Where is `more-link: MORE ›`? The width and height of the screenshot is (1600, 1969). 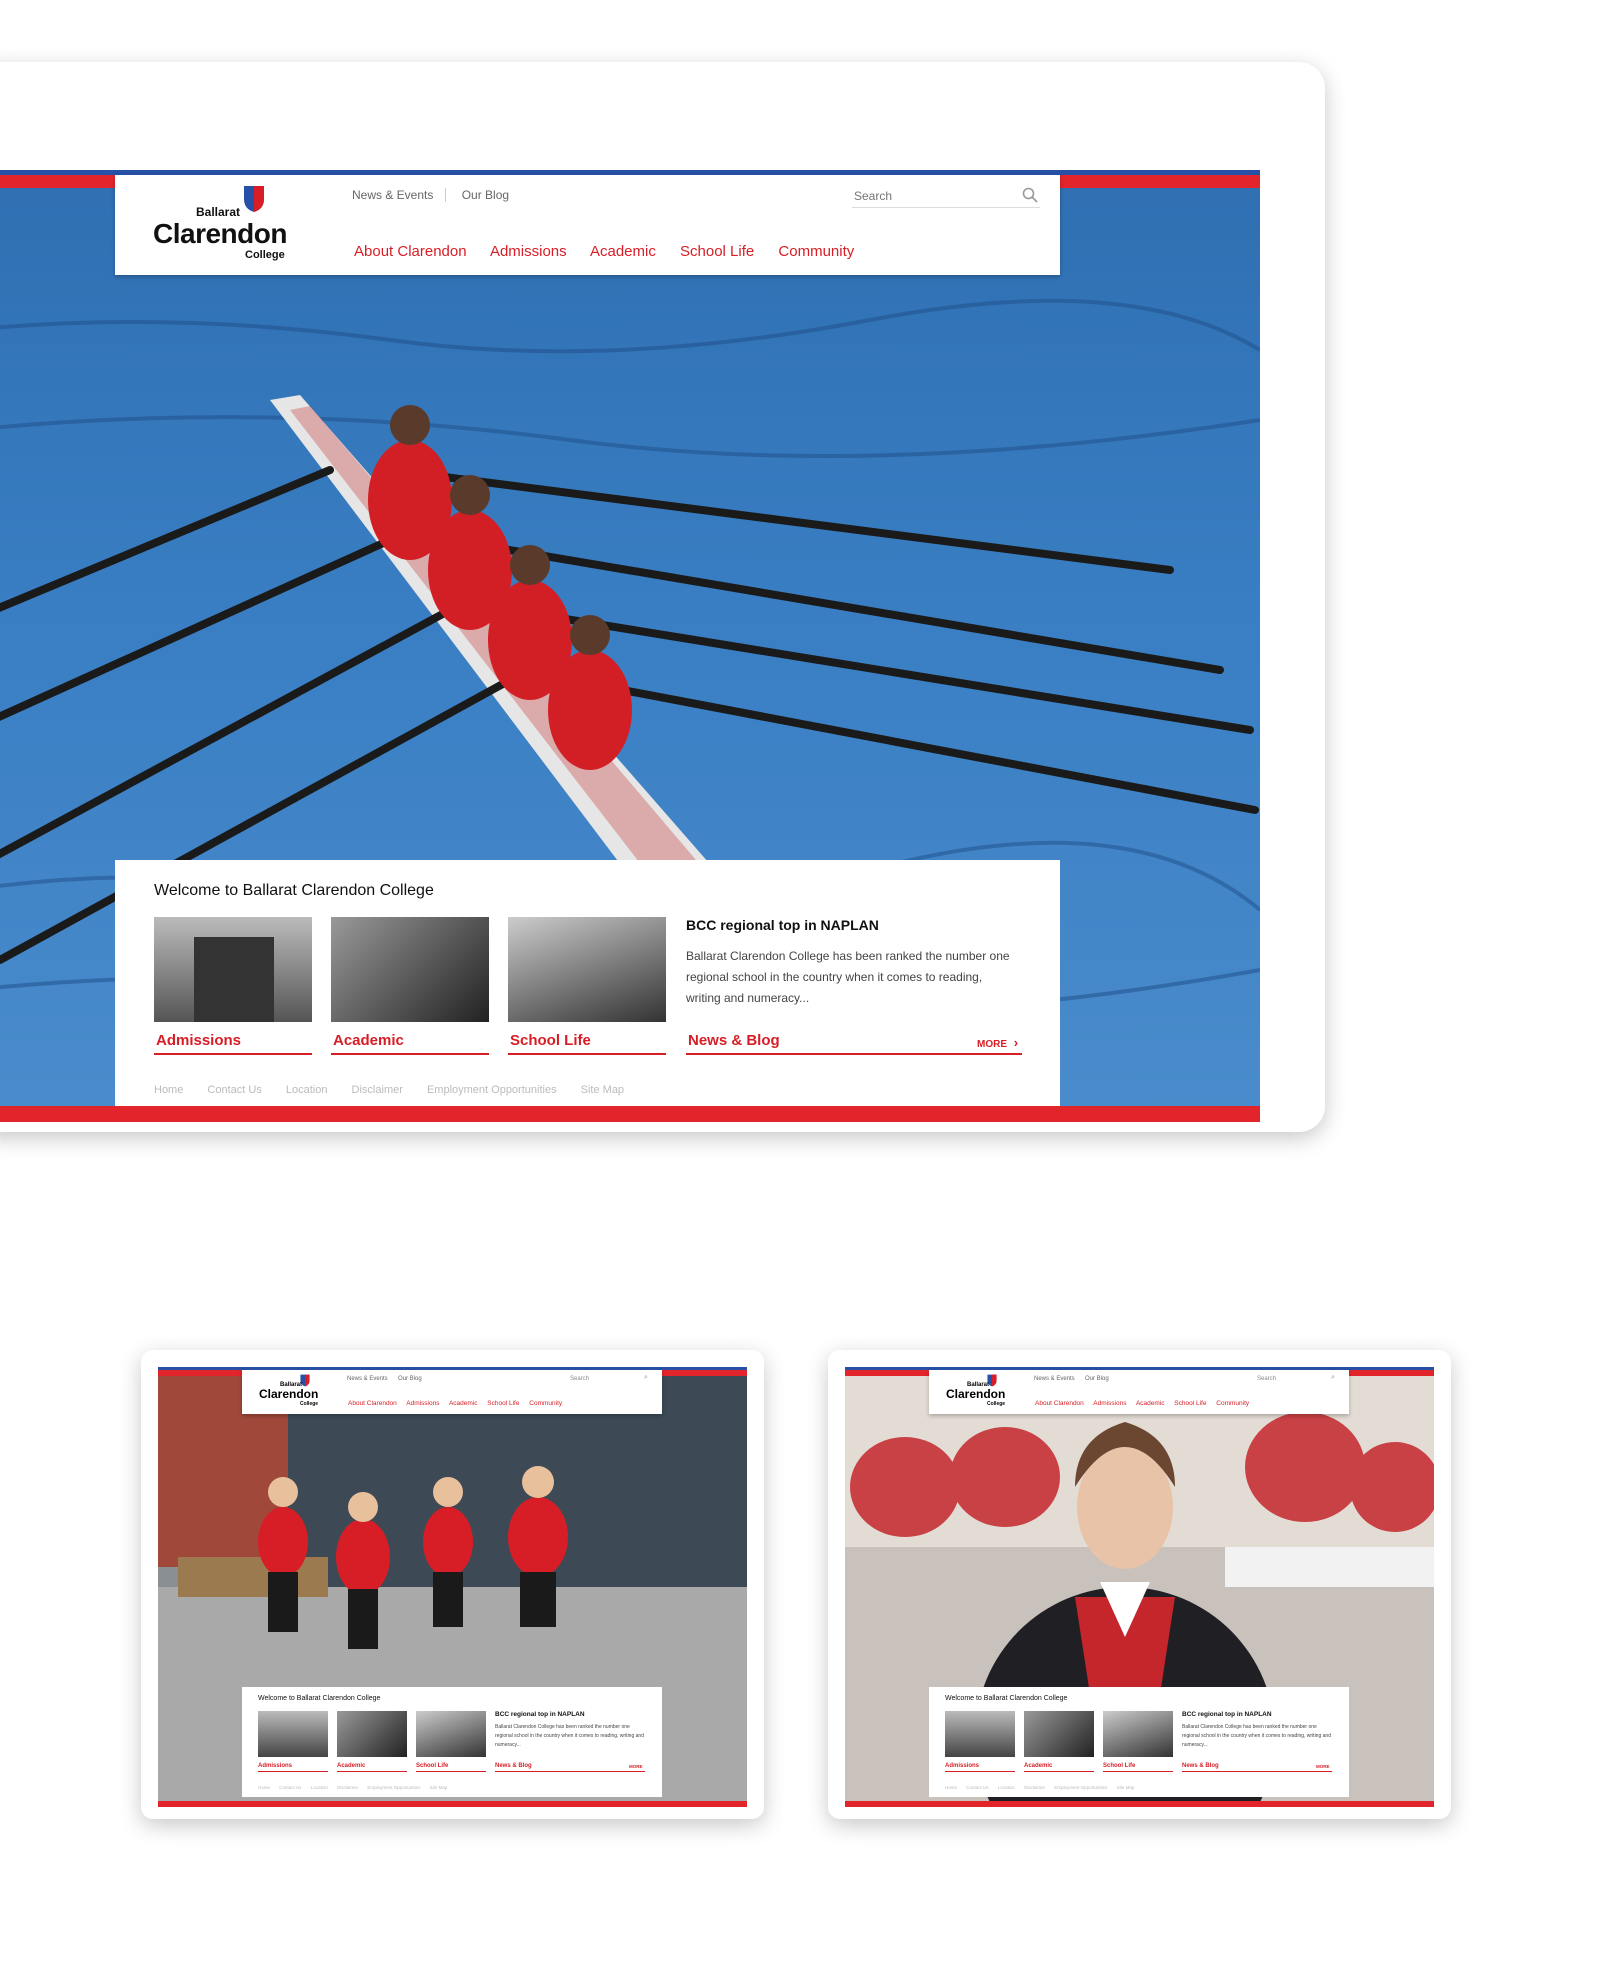
more-link: MORE › is located at coordinates (997, 1042).